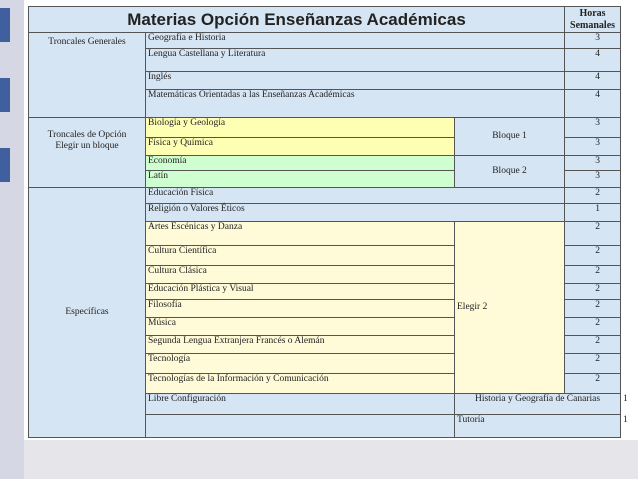 The width and height of the screenshot is (638, 479). What do you see at coordinates (509, 307) in the screenshot?
I see `block-elegir2: Elegir 2` at bounding box center [509, 307].